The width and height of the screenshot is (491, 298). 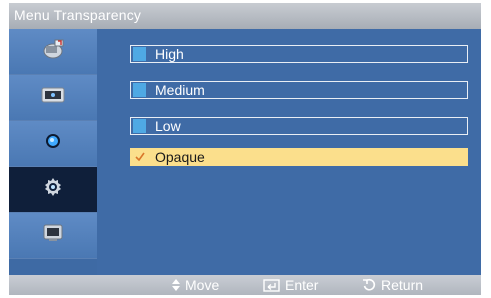 I want to click on option-low: Low, so click(x=299, y=126).